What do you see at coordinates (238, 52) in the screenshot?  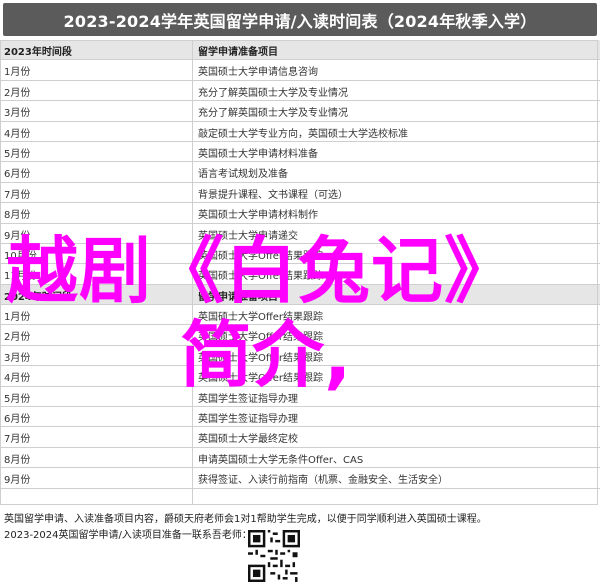 I see `header-item: 留学申请准备项目` at bounding box center [238, 52].